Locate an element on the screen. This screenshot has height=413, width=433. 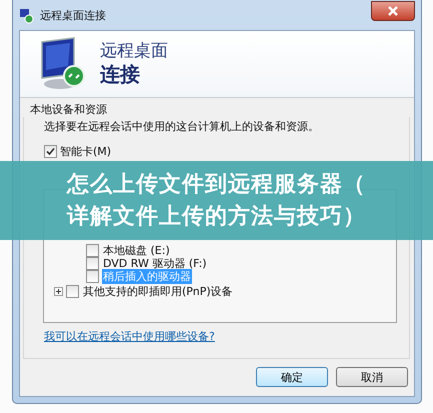
tree-item: DVD RW 驱动器 (F:) is located at coordinates (155, 263).